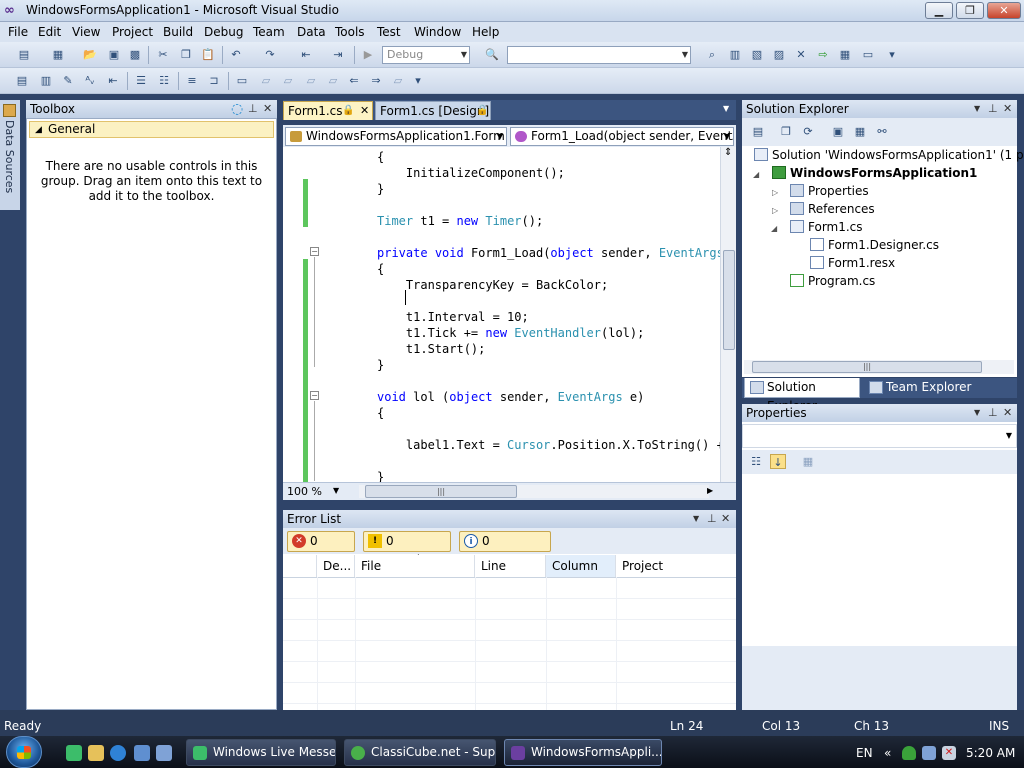 The image size is (1024, 768). What do you see at coordinates (151, 129) in the screenshot?
I see `toolbox-group-general: ◢ General` at bounding box center [151, 129].